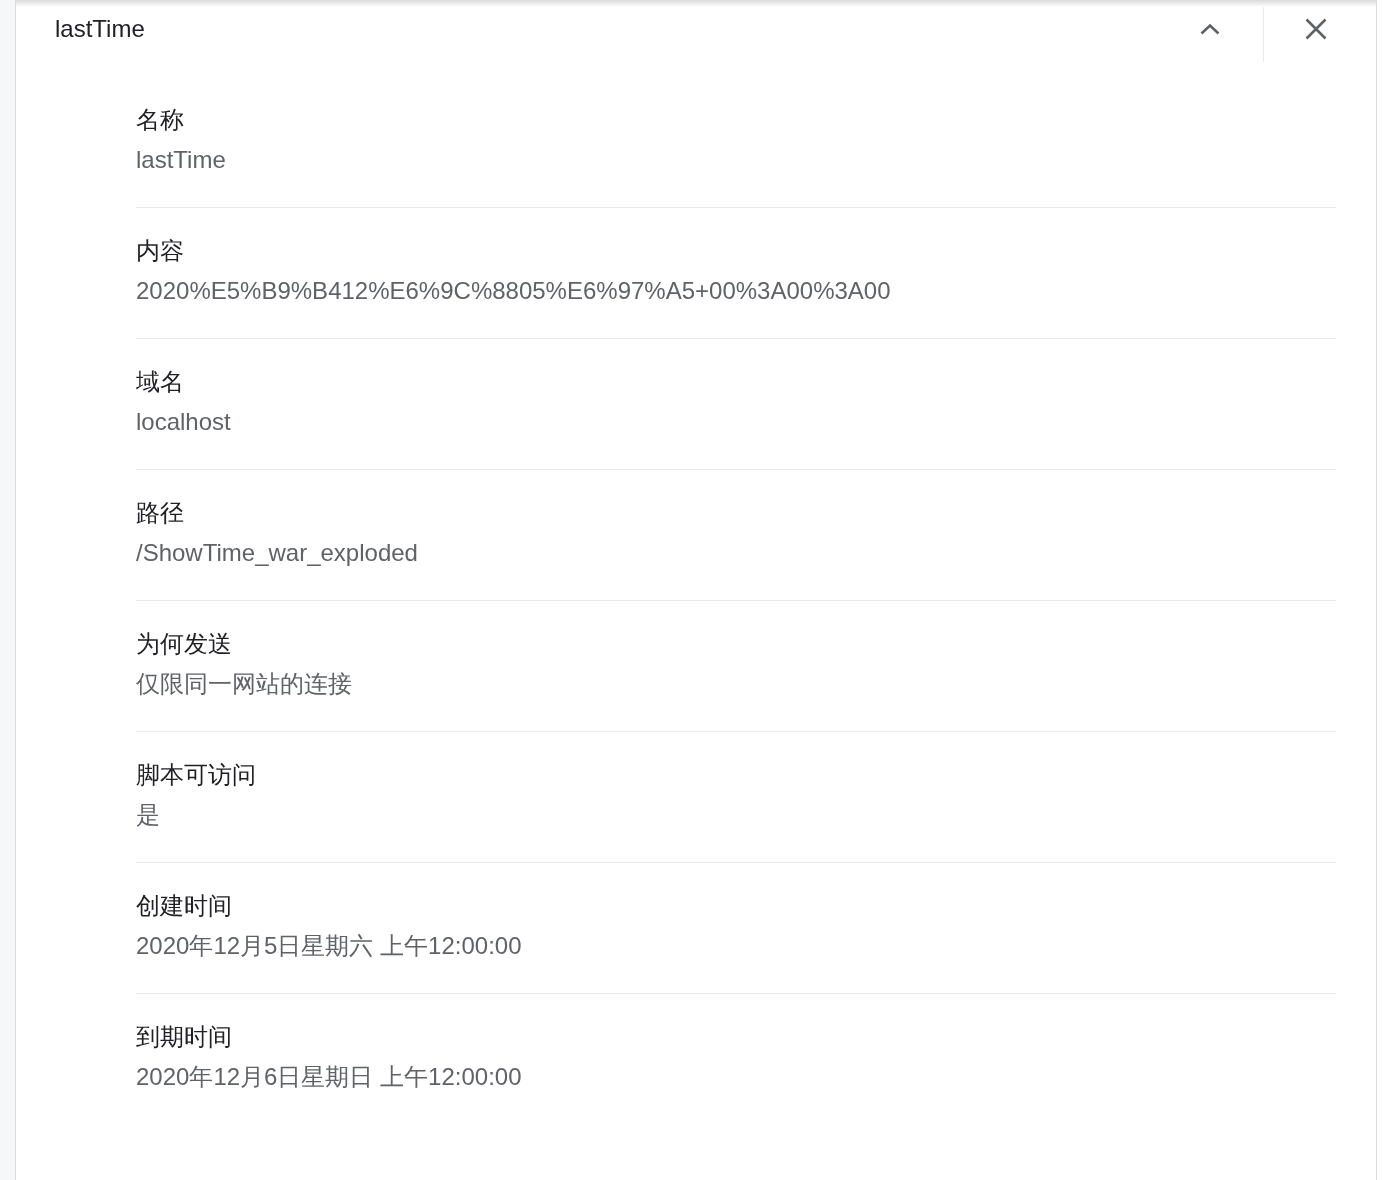 Image resolution: width=1382 pixels, height=1180 pixels. Describe the element at coordinates (196, 775) in the screenshot. I see `field-label: 脚本可访问` at that location.